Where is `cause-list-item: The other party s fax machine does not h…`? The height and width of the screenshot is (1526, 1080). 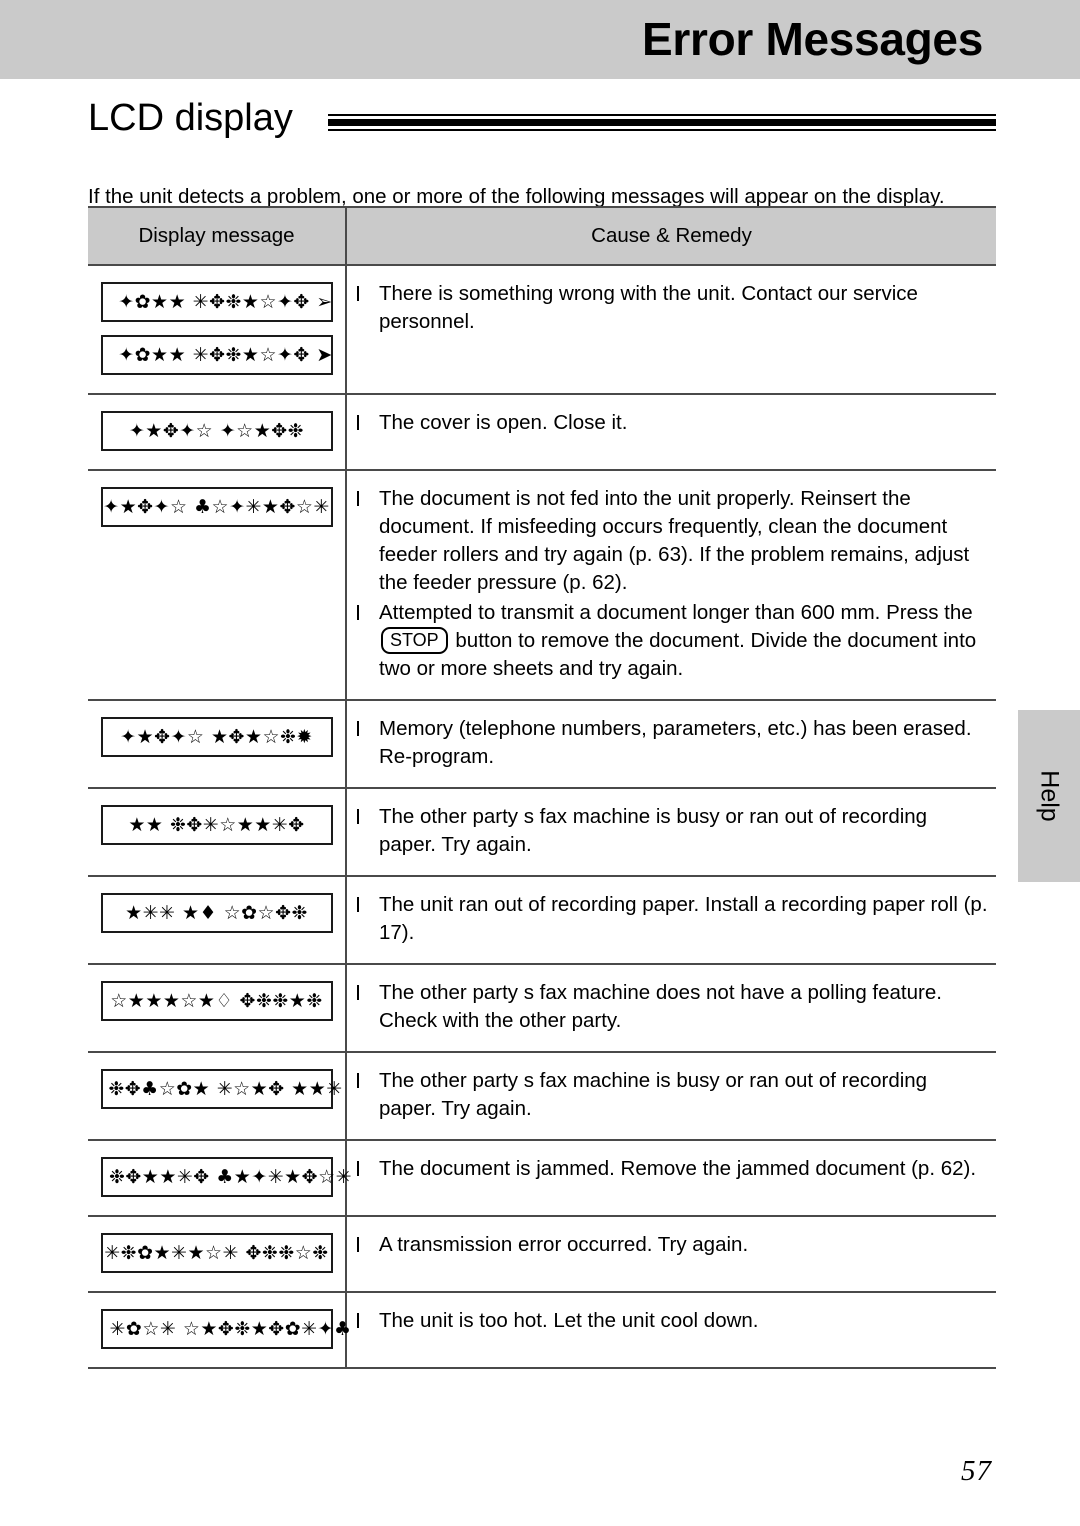
cause-list-item: The other party s fax machine does not h… is located at coordinates (667, 1007).